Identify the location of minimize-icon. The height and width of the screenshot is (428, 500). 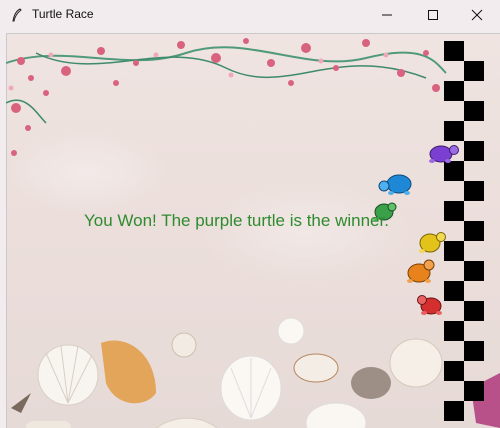
(387, 15).